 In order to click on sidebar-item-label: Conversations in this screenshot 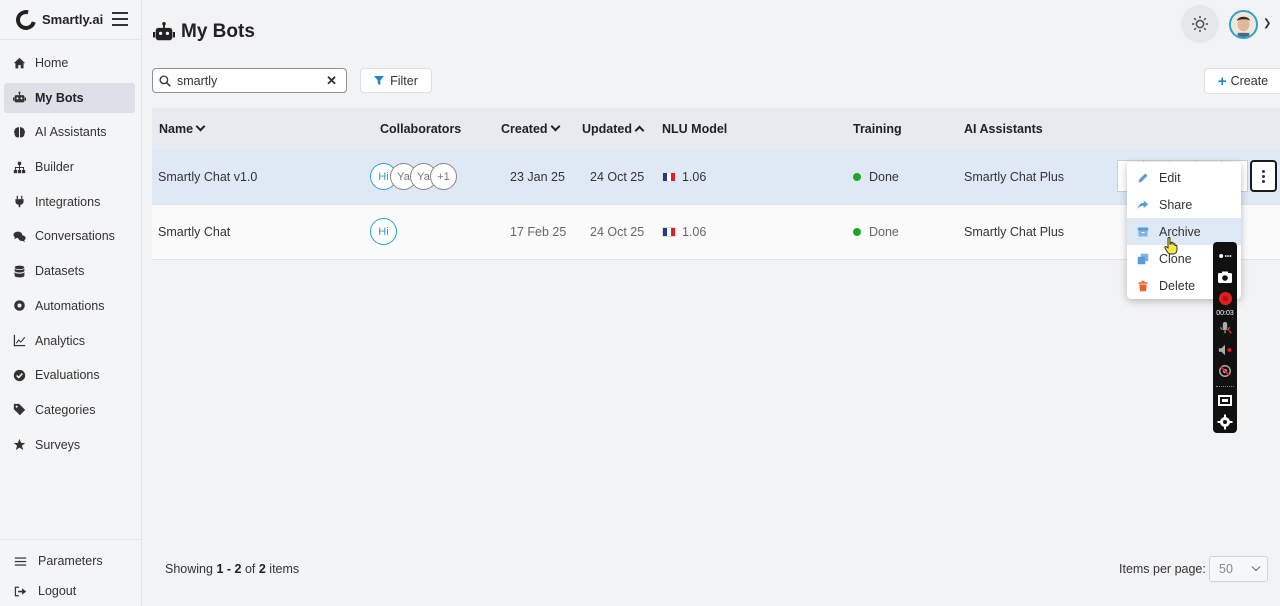, I will do `click(75, 236)`.